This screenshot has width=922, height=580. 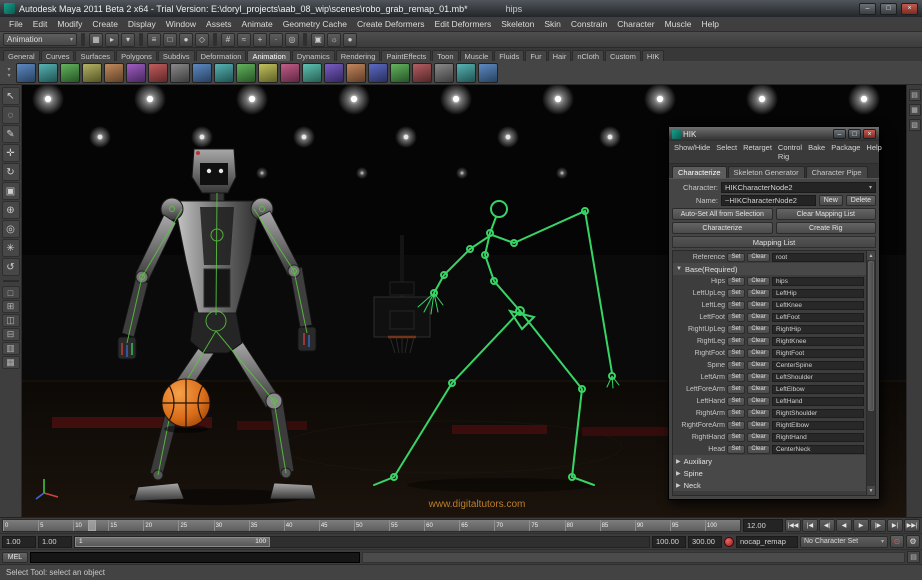 What do you see at coordinates (913, 541) in the screenshot?
I see `animation-preferences-button: ⚙` at bounding box center [913, 541].